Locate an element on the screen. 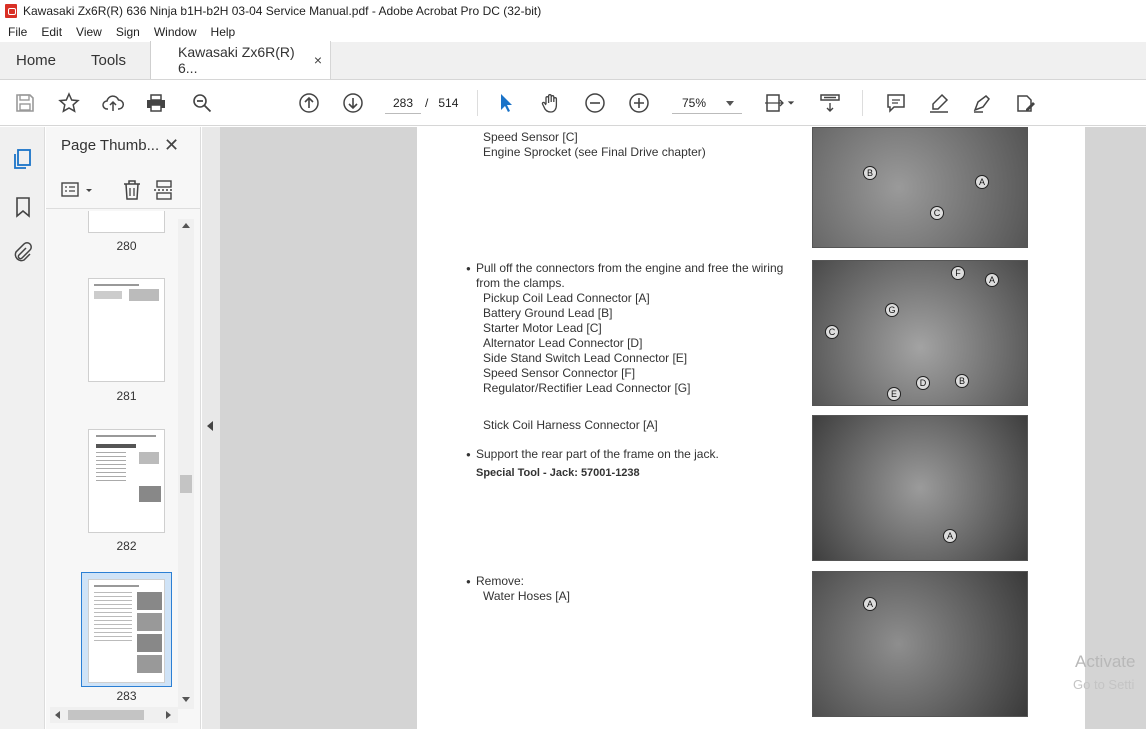  total-pages: 514 is located at coordinates (448, 103).